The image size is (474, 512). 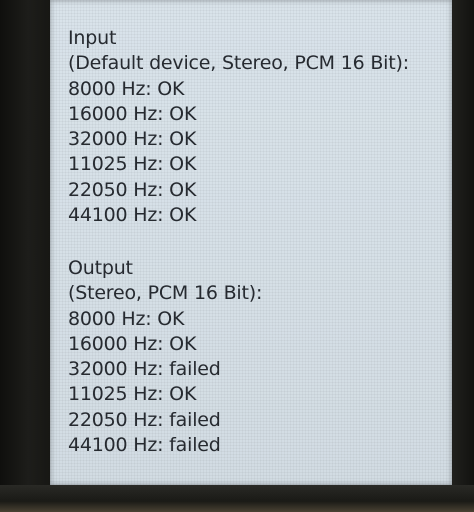 What do you see at coordinates (144, 445) in the screenshot?
I see `output-result-44100: 44100 Hz: failed` at bounding box center [144, 445].